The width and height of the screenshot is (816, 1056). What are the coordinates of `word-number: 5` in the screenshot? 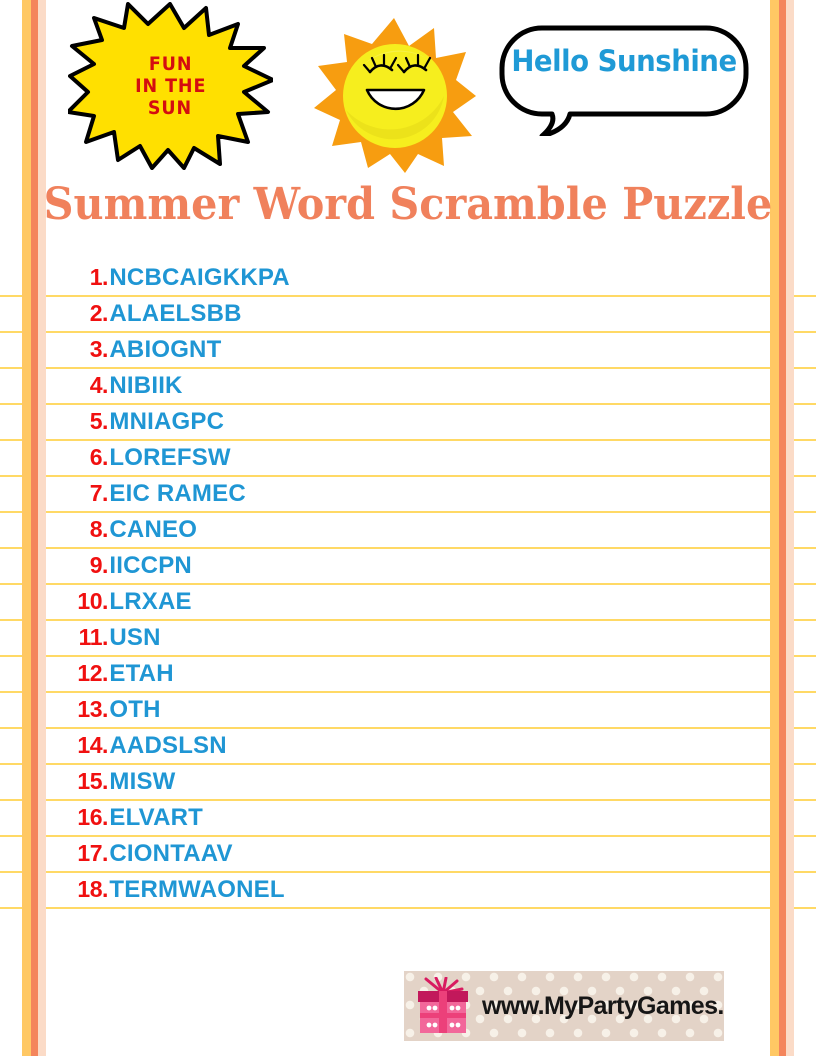 It's located at (96, 421).